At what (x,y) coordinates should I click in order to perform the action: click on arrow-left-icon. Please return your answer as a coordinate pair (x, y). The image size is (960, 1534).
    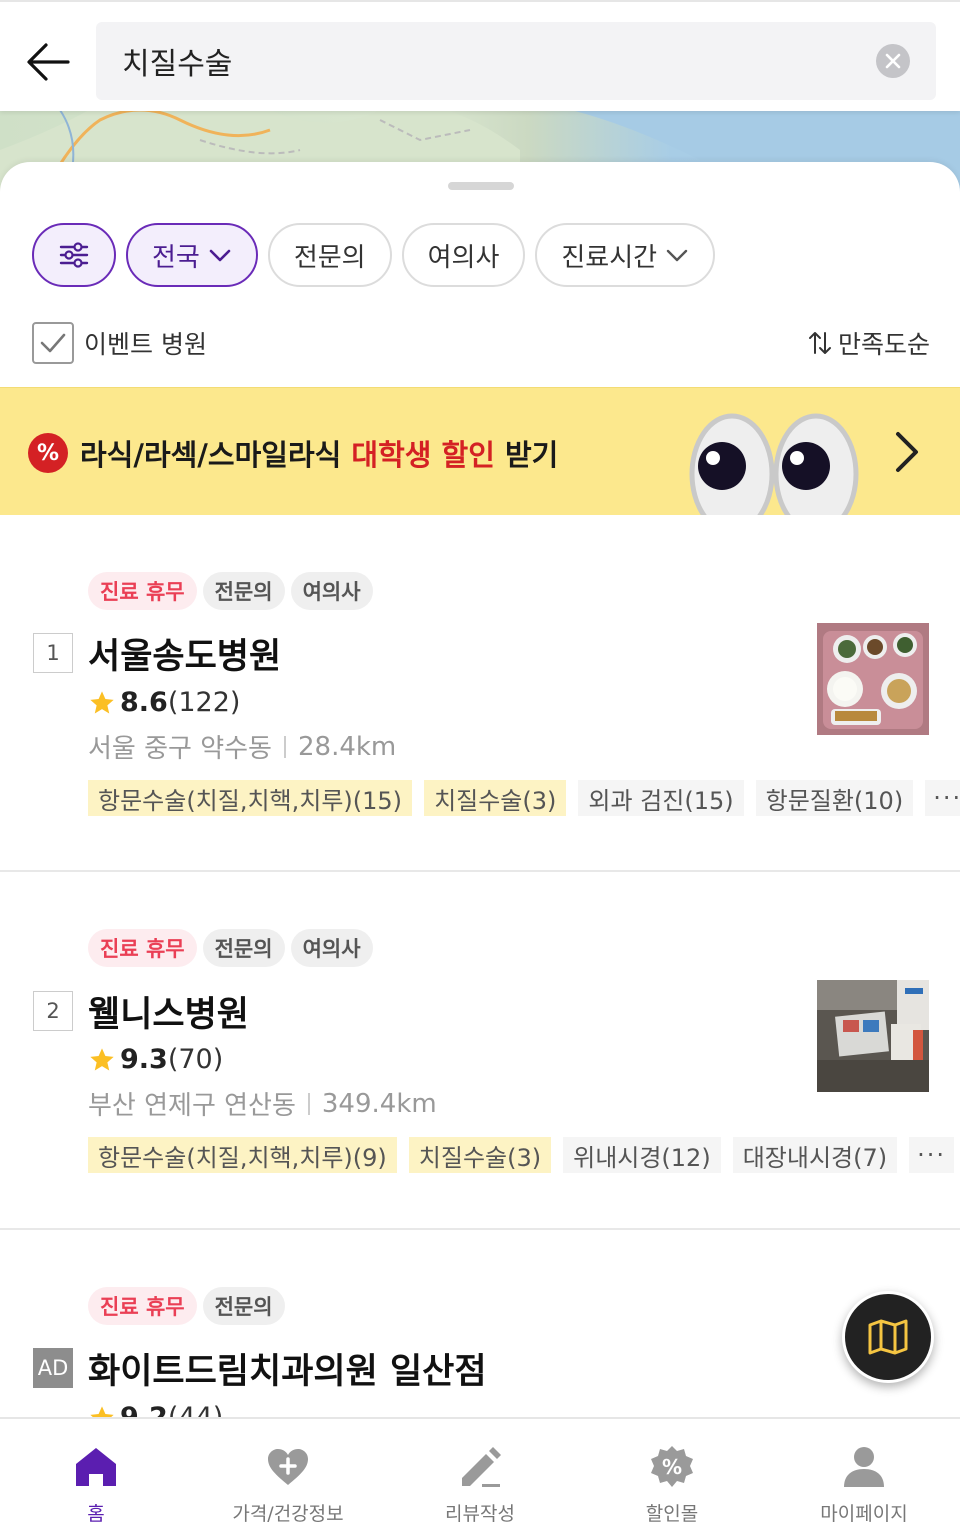
    Looking at the image, I should click on (48, 62).